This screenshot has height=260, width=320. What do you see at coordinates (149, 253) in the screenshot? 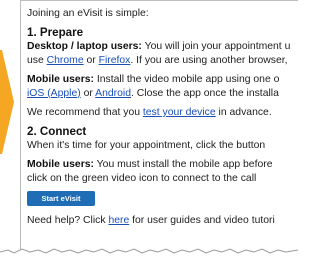
I see `torn-edge` at bounding box center [149, 253].